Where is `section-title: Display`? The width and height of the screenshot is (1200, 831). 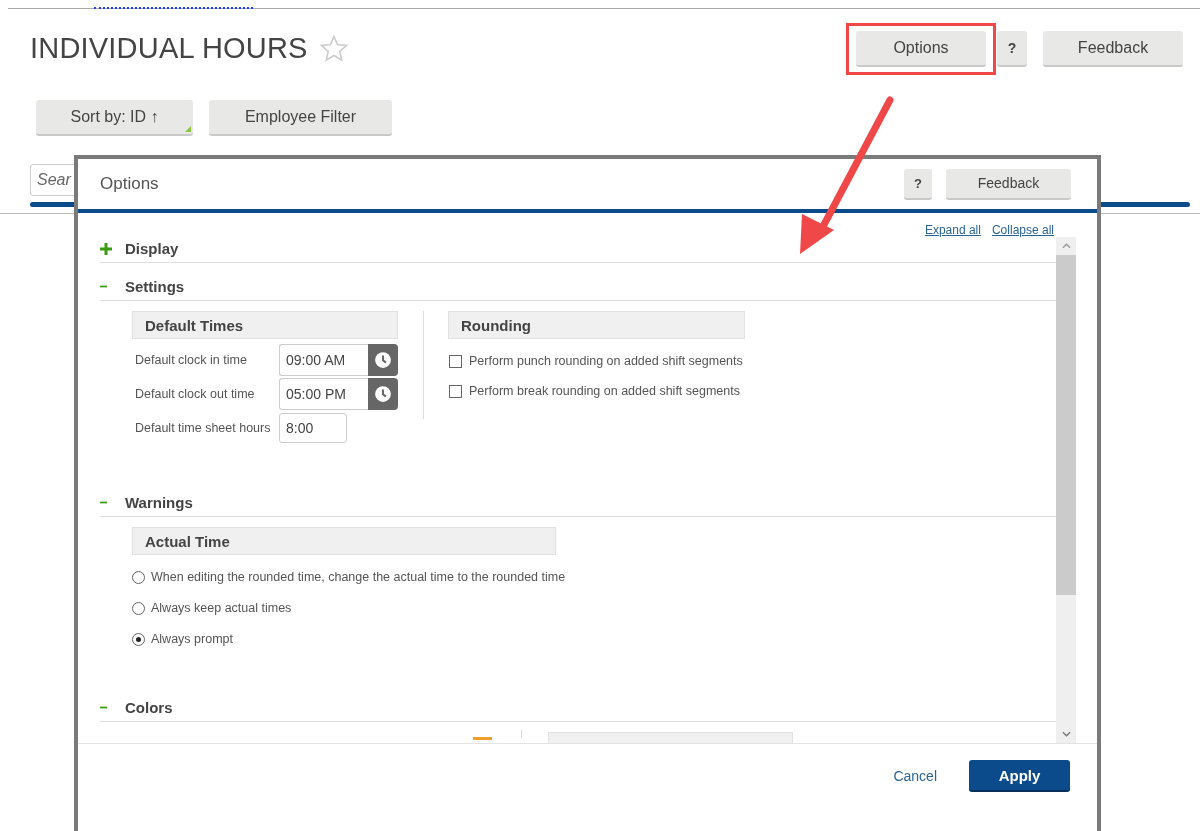
section-title: Display is located at coordinates (152, 248).